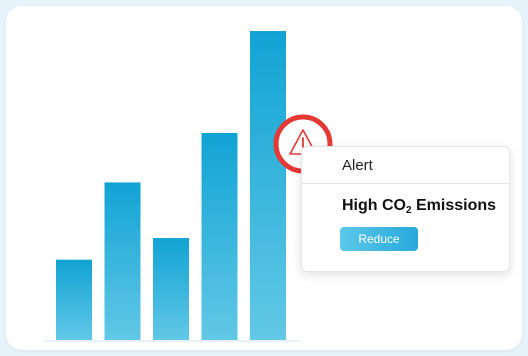  Describe the element at coordinates (454, 205) in the screenshot. I see `alert-title-suffix: Emissions` at that location.